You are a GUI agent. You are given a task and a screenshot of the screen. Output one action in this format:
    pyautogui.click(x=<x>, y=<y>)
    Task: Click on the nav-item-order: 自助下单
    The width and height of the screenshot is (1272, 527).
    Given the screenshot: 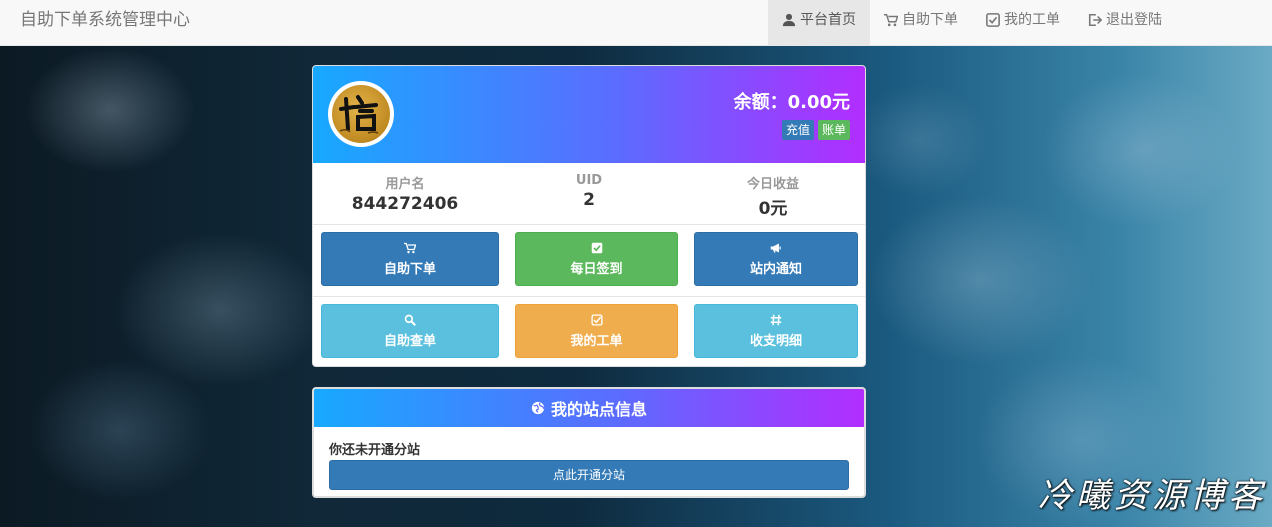 What is the action you would take?
    pyautogui.click(x=921, y=22)
    